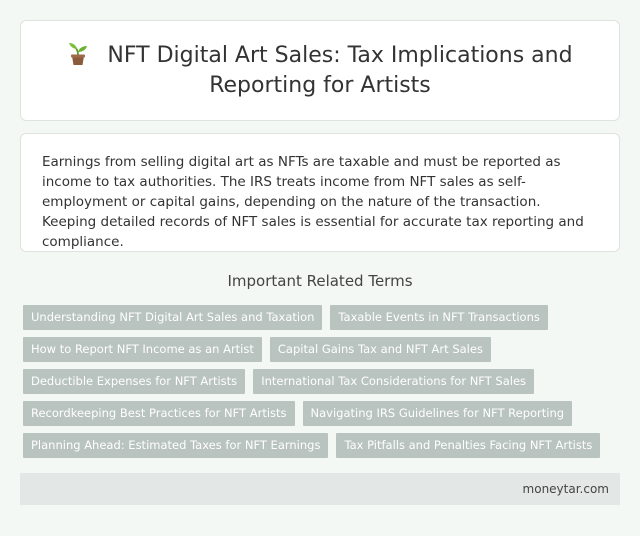 The width and height of the screenshot is (640, 536). Describe the element at coordinates (566, 489) in the screenshot. I see `footer-site-link: moneytar.com` at that location.